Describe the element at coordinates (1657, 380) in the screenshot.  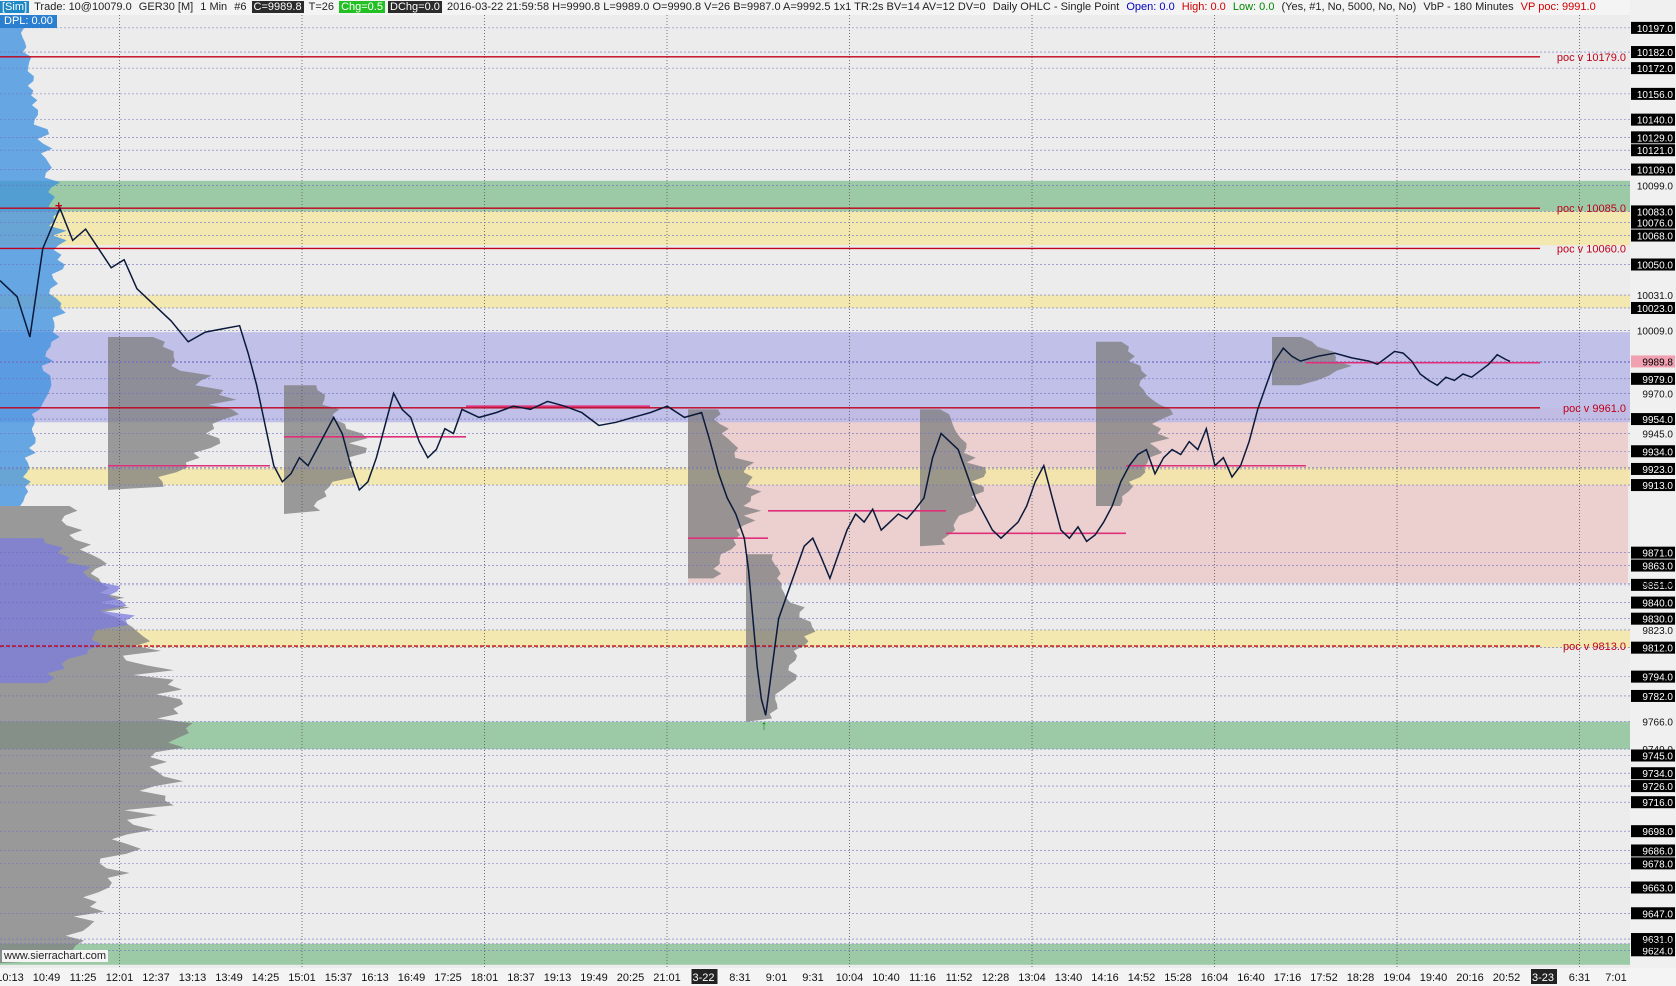
I see `price-tag: 9979.0` at that location.